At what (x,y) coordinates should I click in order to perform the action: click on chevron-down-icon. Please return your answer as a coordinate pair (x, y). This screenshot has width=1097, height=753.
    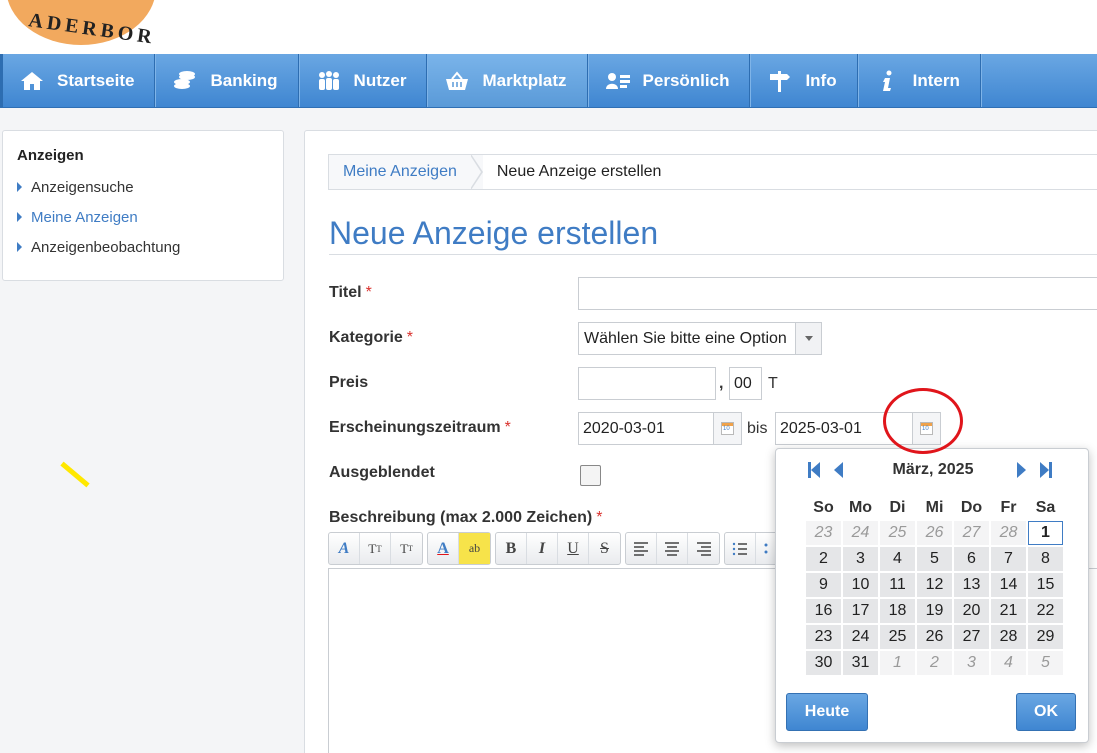
    Looking at the image, I should click on (808, 338).